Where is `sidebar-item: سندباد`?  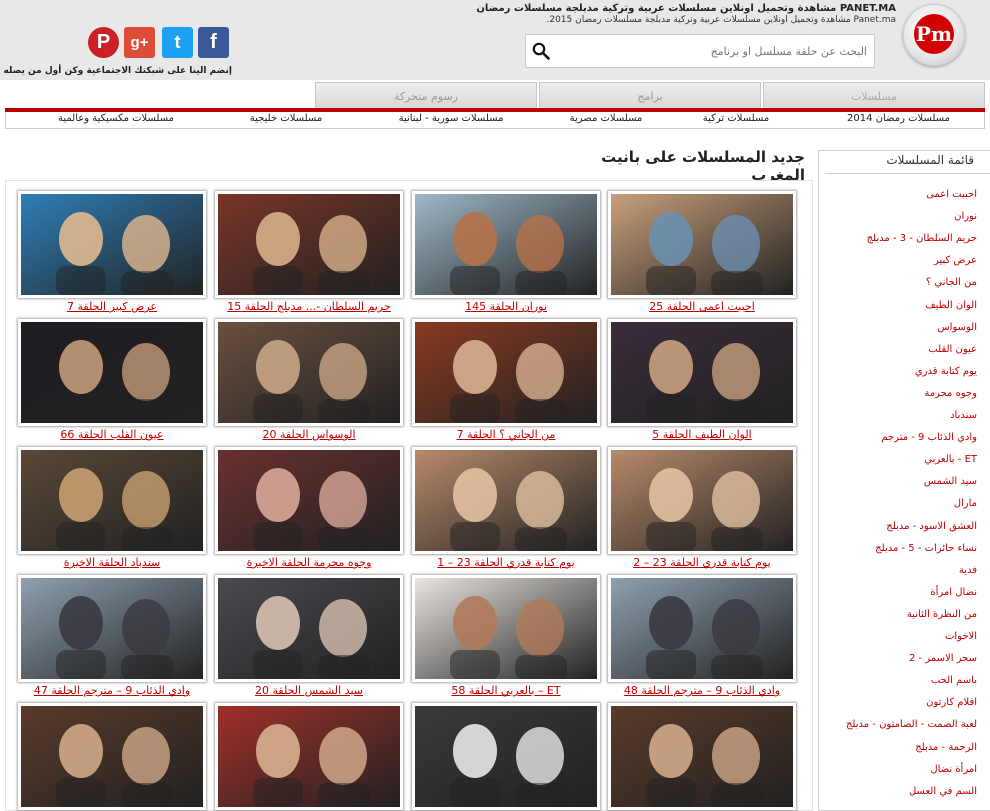
sidebar-item: سندباد is located at coordinates (963, 419).